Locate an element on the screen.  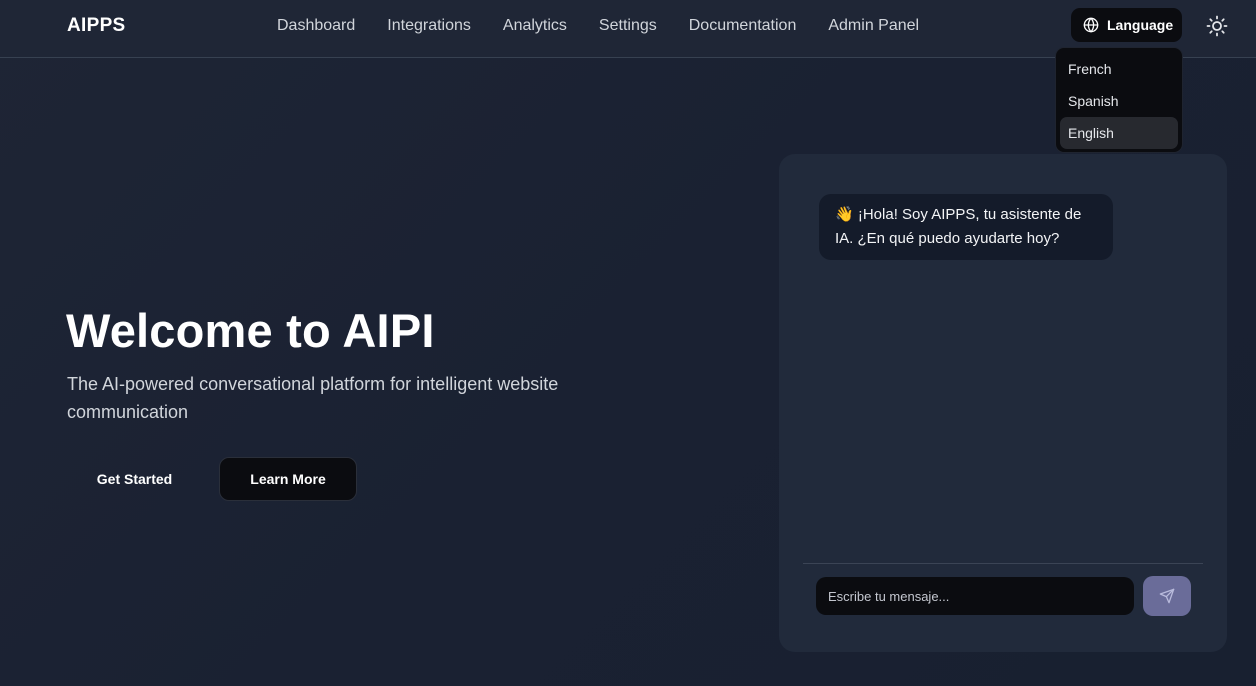
send-button is located at coordinates (1167, 596).